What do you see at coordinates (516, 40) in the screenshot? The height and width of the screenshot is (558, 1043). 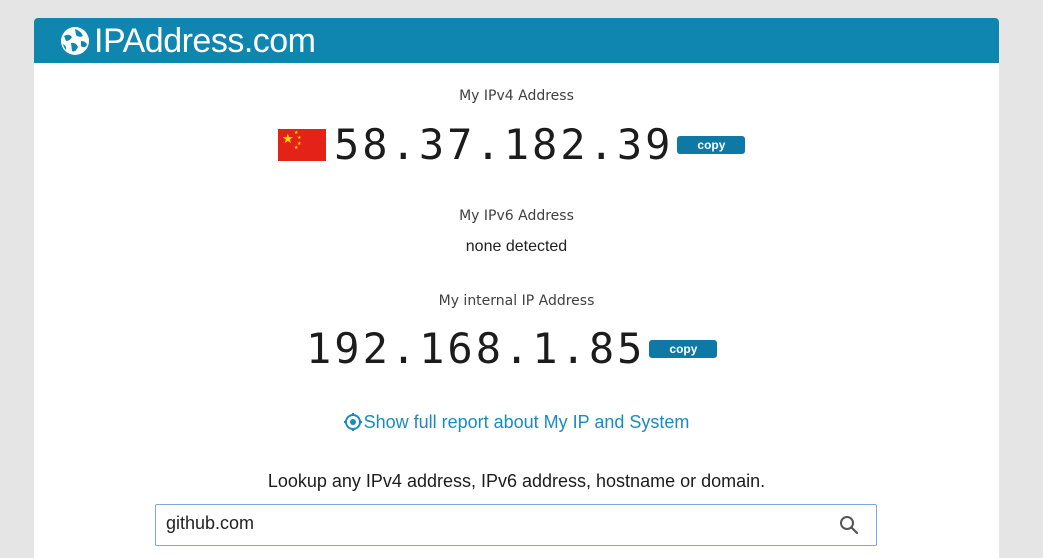 I see `site-header: IPAddress.com` at bounding box center [516, 40].